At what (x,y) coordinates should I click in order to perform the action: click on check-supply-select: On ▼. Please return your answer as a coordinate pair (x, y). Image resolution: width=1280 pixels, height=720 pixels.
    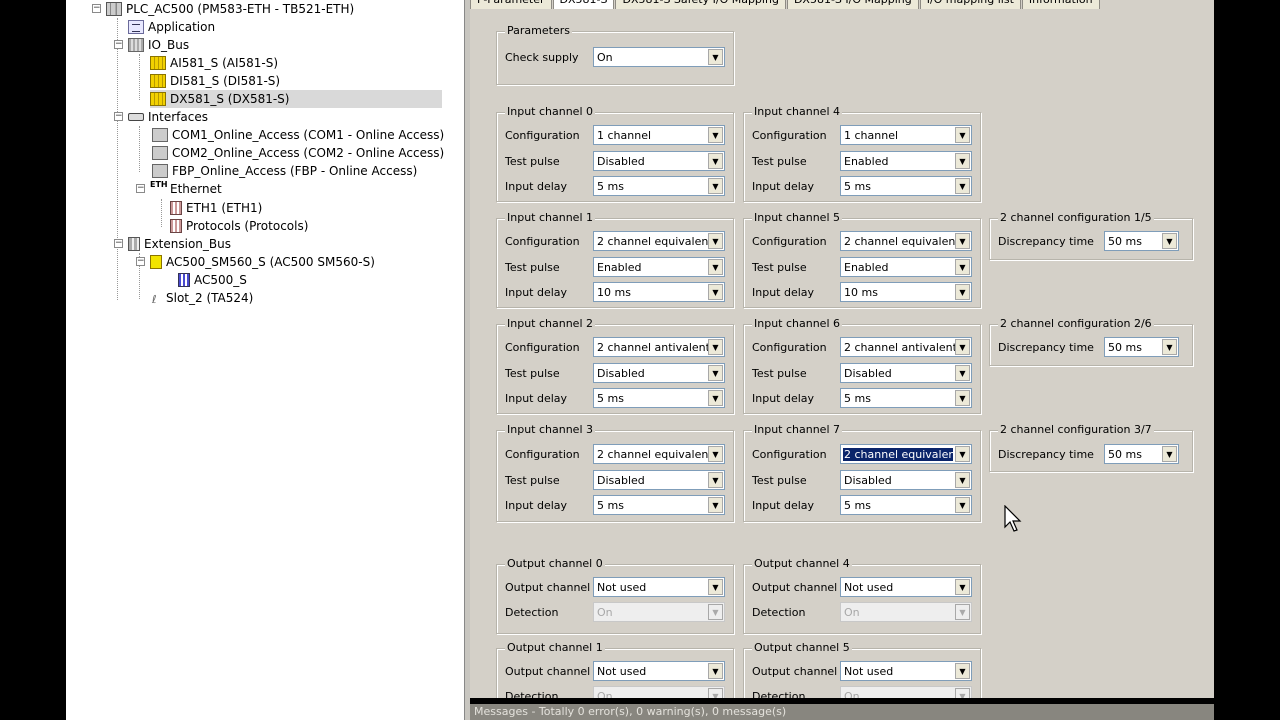
    Looking at the image, I should click on (659, 57).